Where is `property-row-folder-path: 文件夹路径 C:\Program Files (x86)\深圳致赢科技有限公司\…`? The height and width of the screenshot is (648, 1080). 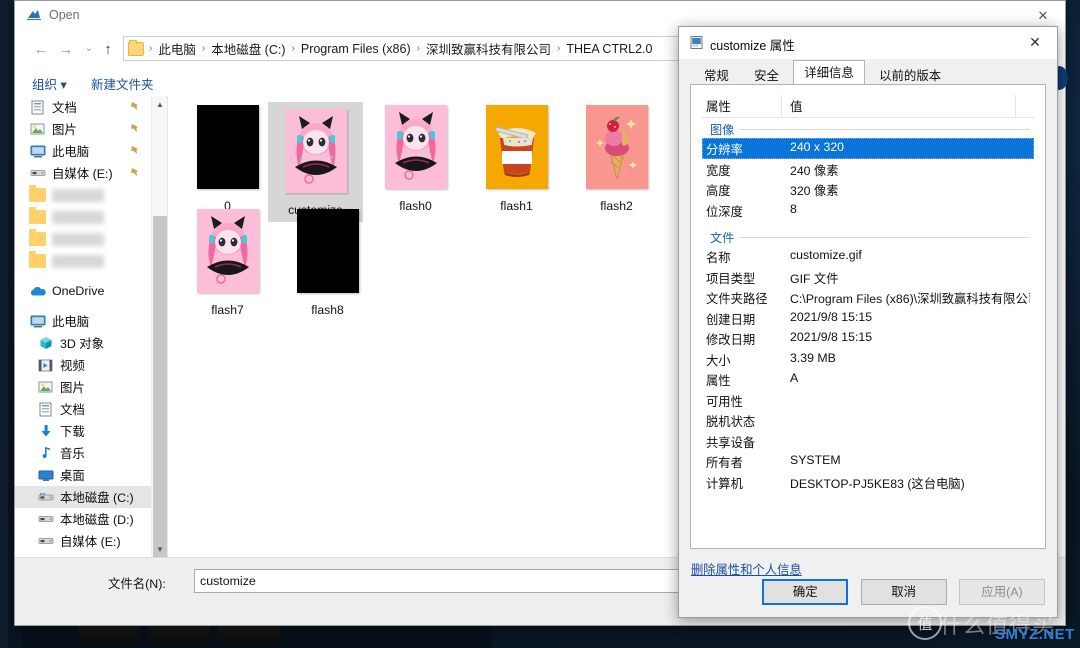
property-row-folder-path: 文件夹路径 C:\Program Files (x86)\深圳致赢科技有限公司\… is located at coordinates (868, 297).